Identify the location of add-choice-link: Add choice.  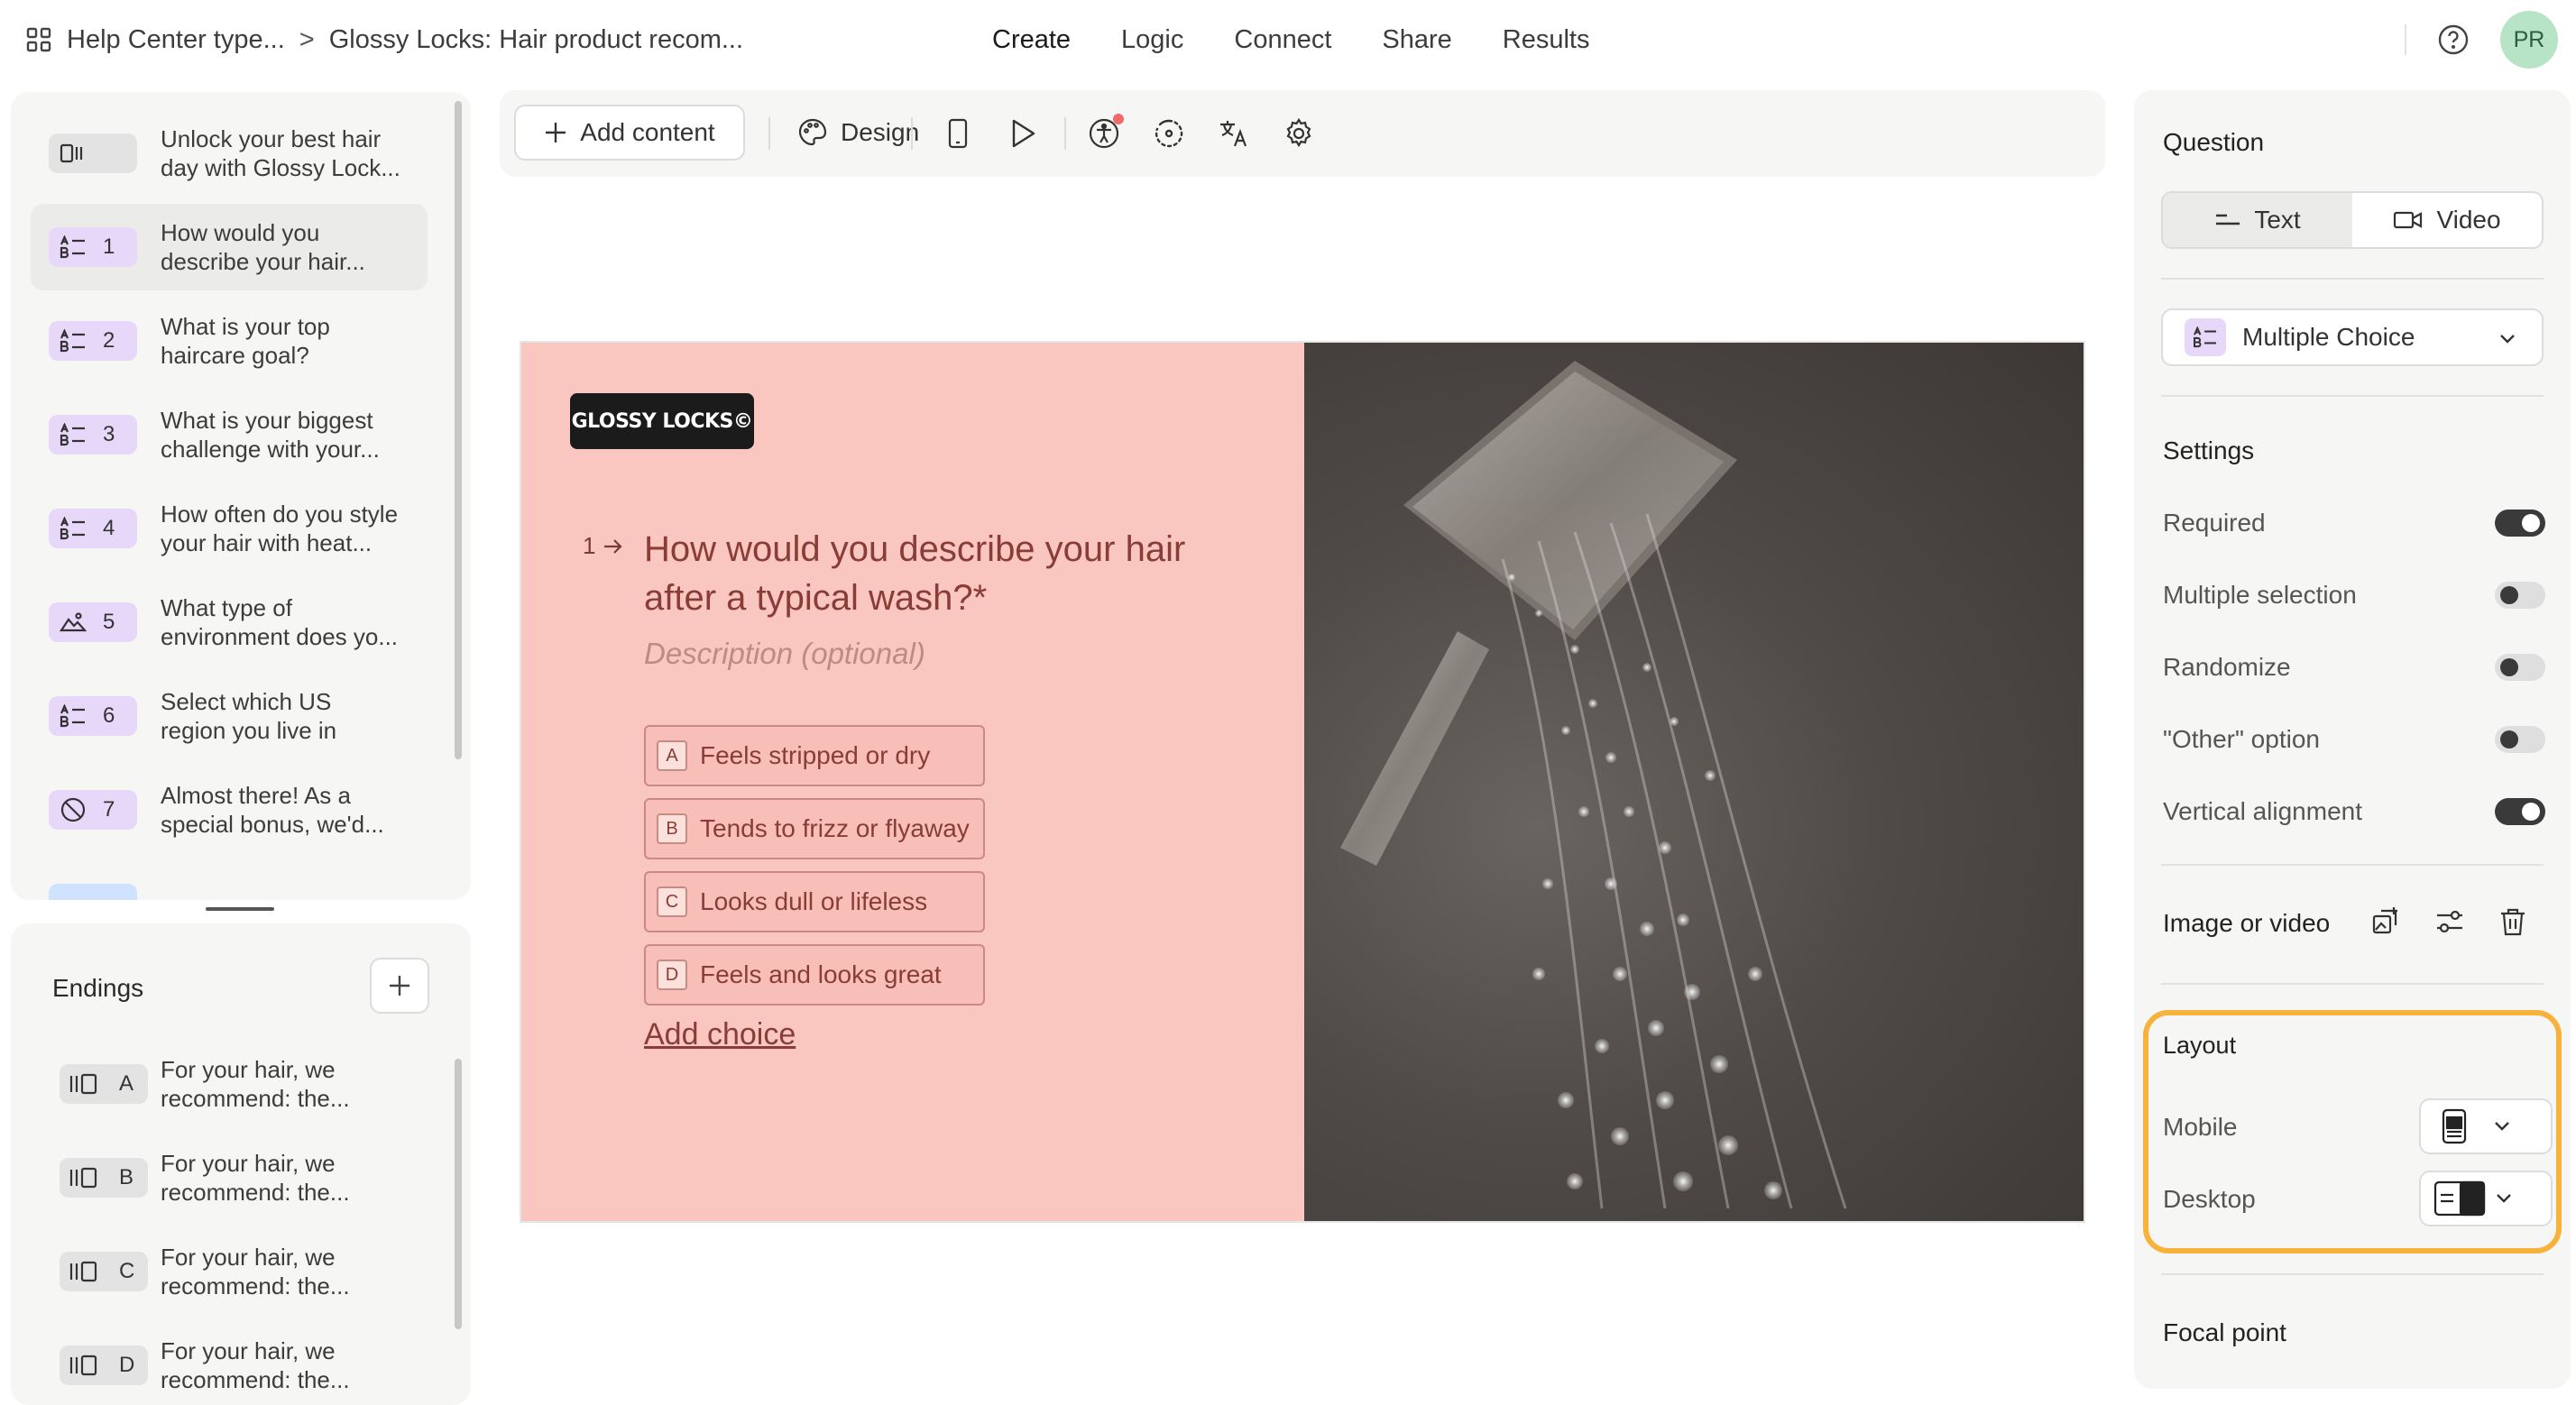
(720, 1034).